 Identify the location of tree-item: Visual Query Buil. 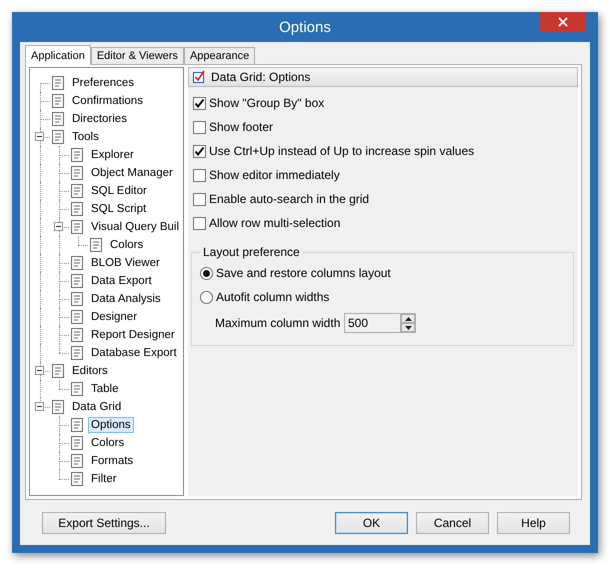
(135, 227).